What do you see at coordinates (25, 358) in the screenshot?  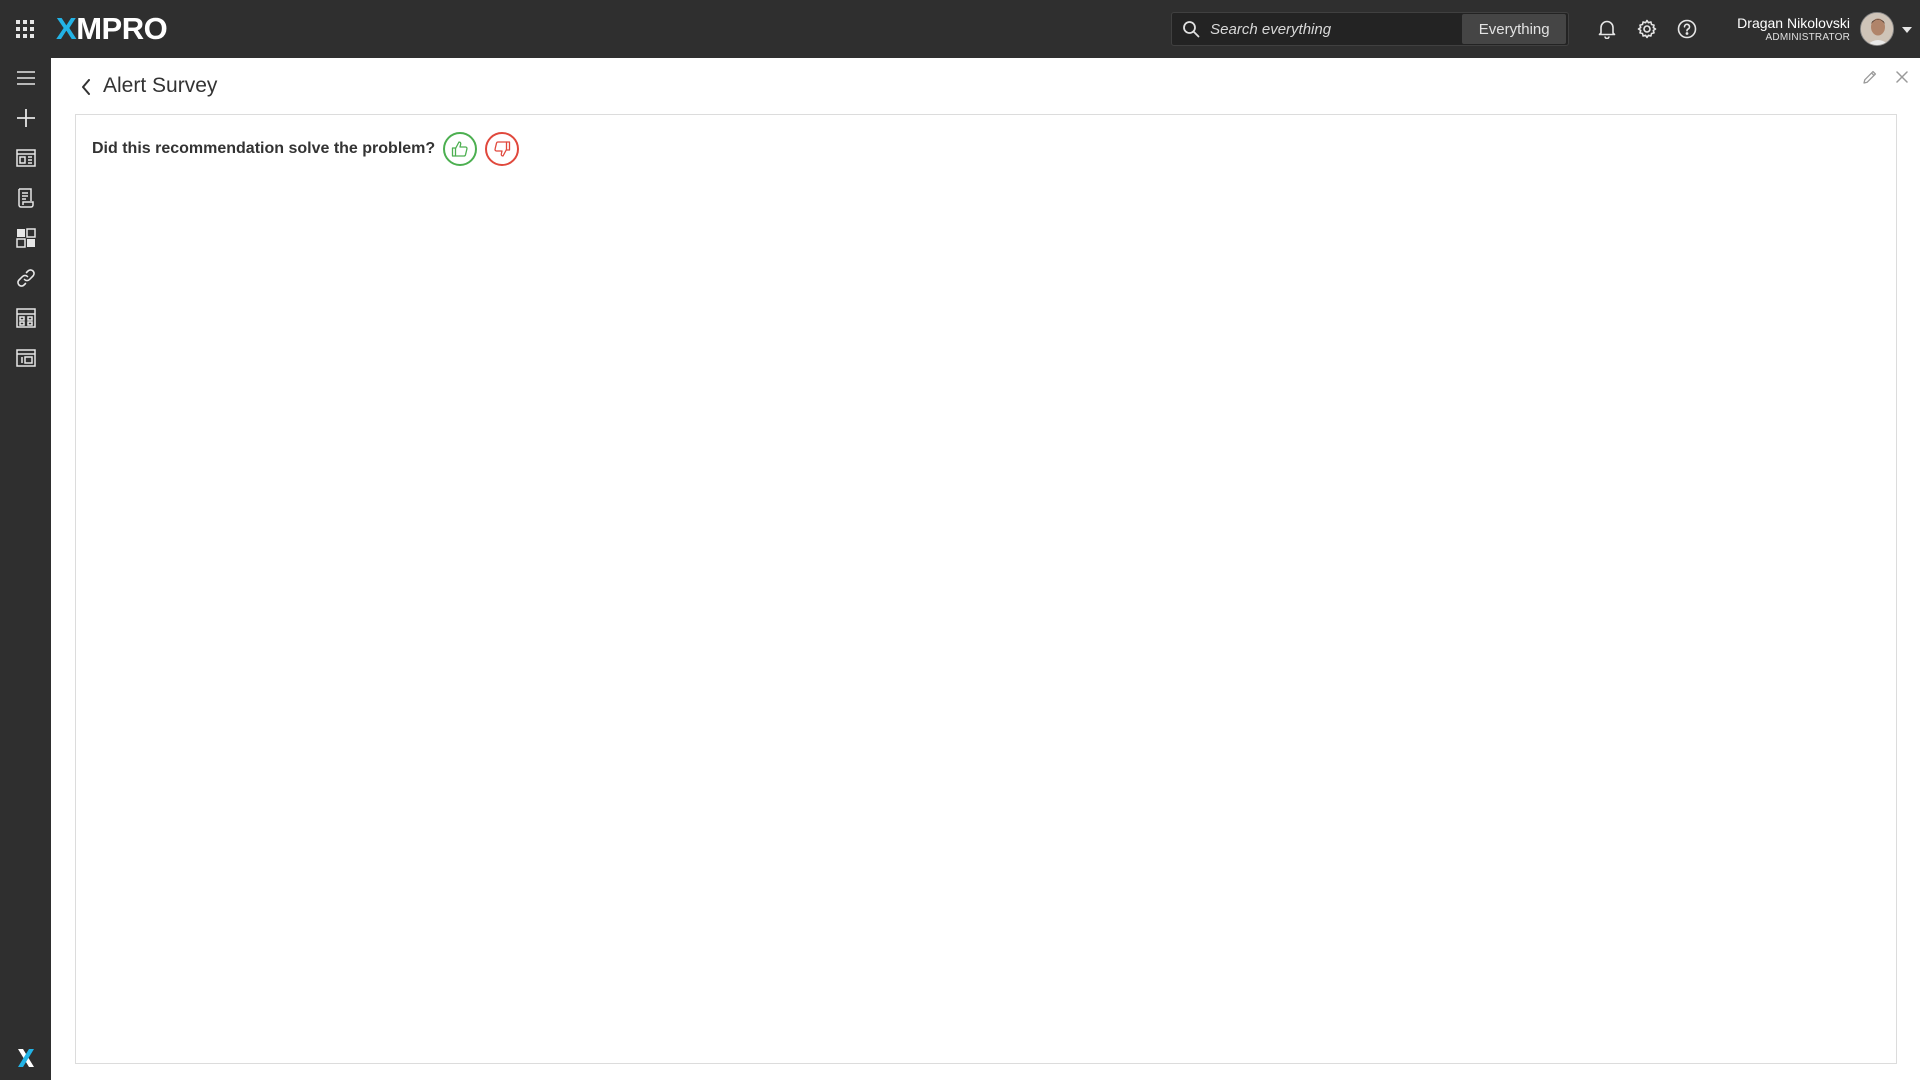 I see `template-icon` at bounding box center [25, 358].